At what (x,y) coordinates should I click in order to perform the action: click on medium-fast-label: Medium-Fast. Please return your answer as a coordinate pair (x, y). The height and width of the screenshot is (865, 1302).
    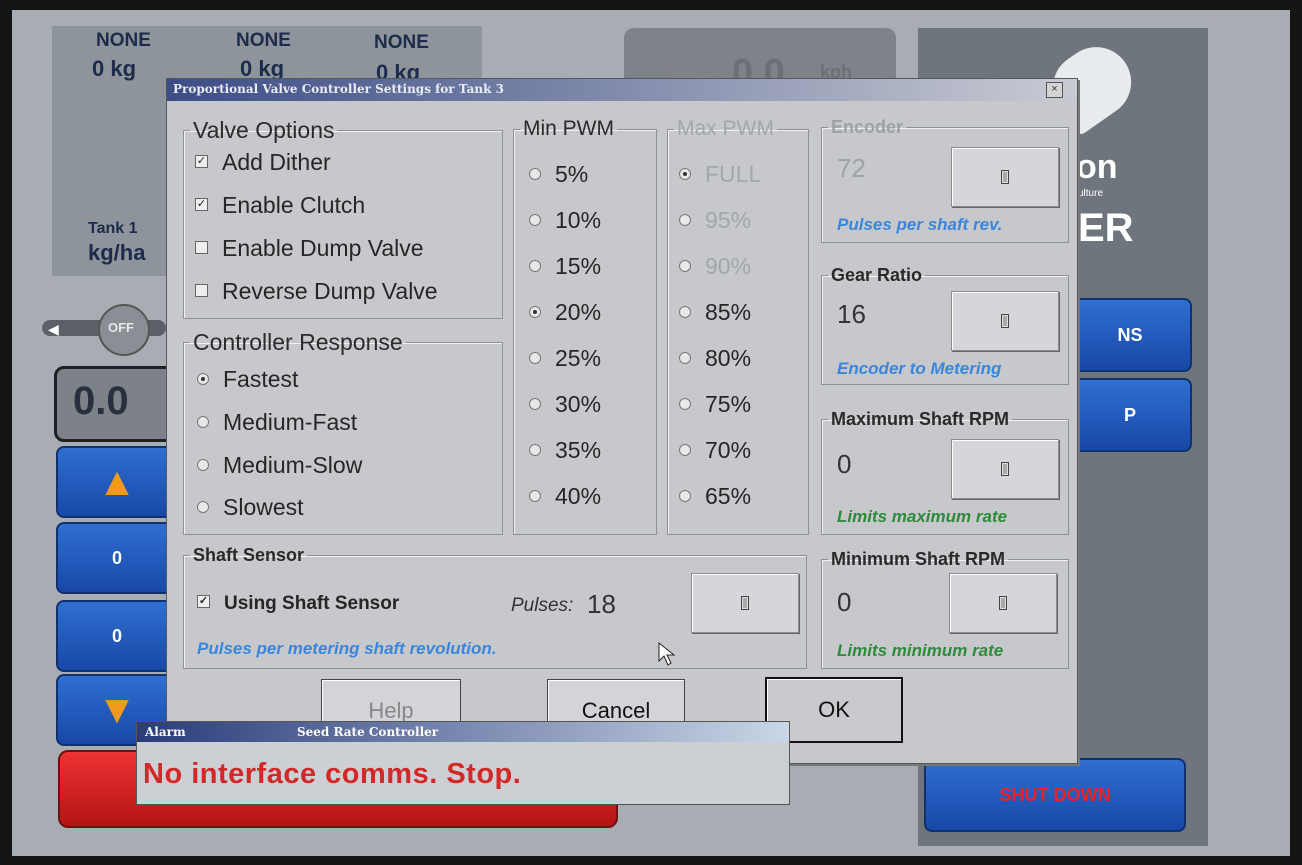
    Looking at the image, I should click on (290, 422).